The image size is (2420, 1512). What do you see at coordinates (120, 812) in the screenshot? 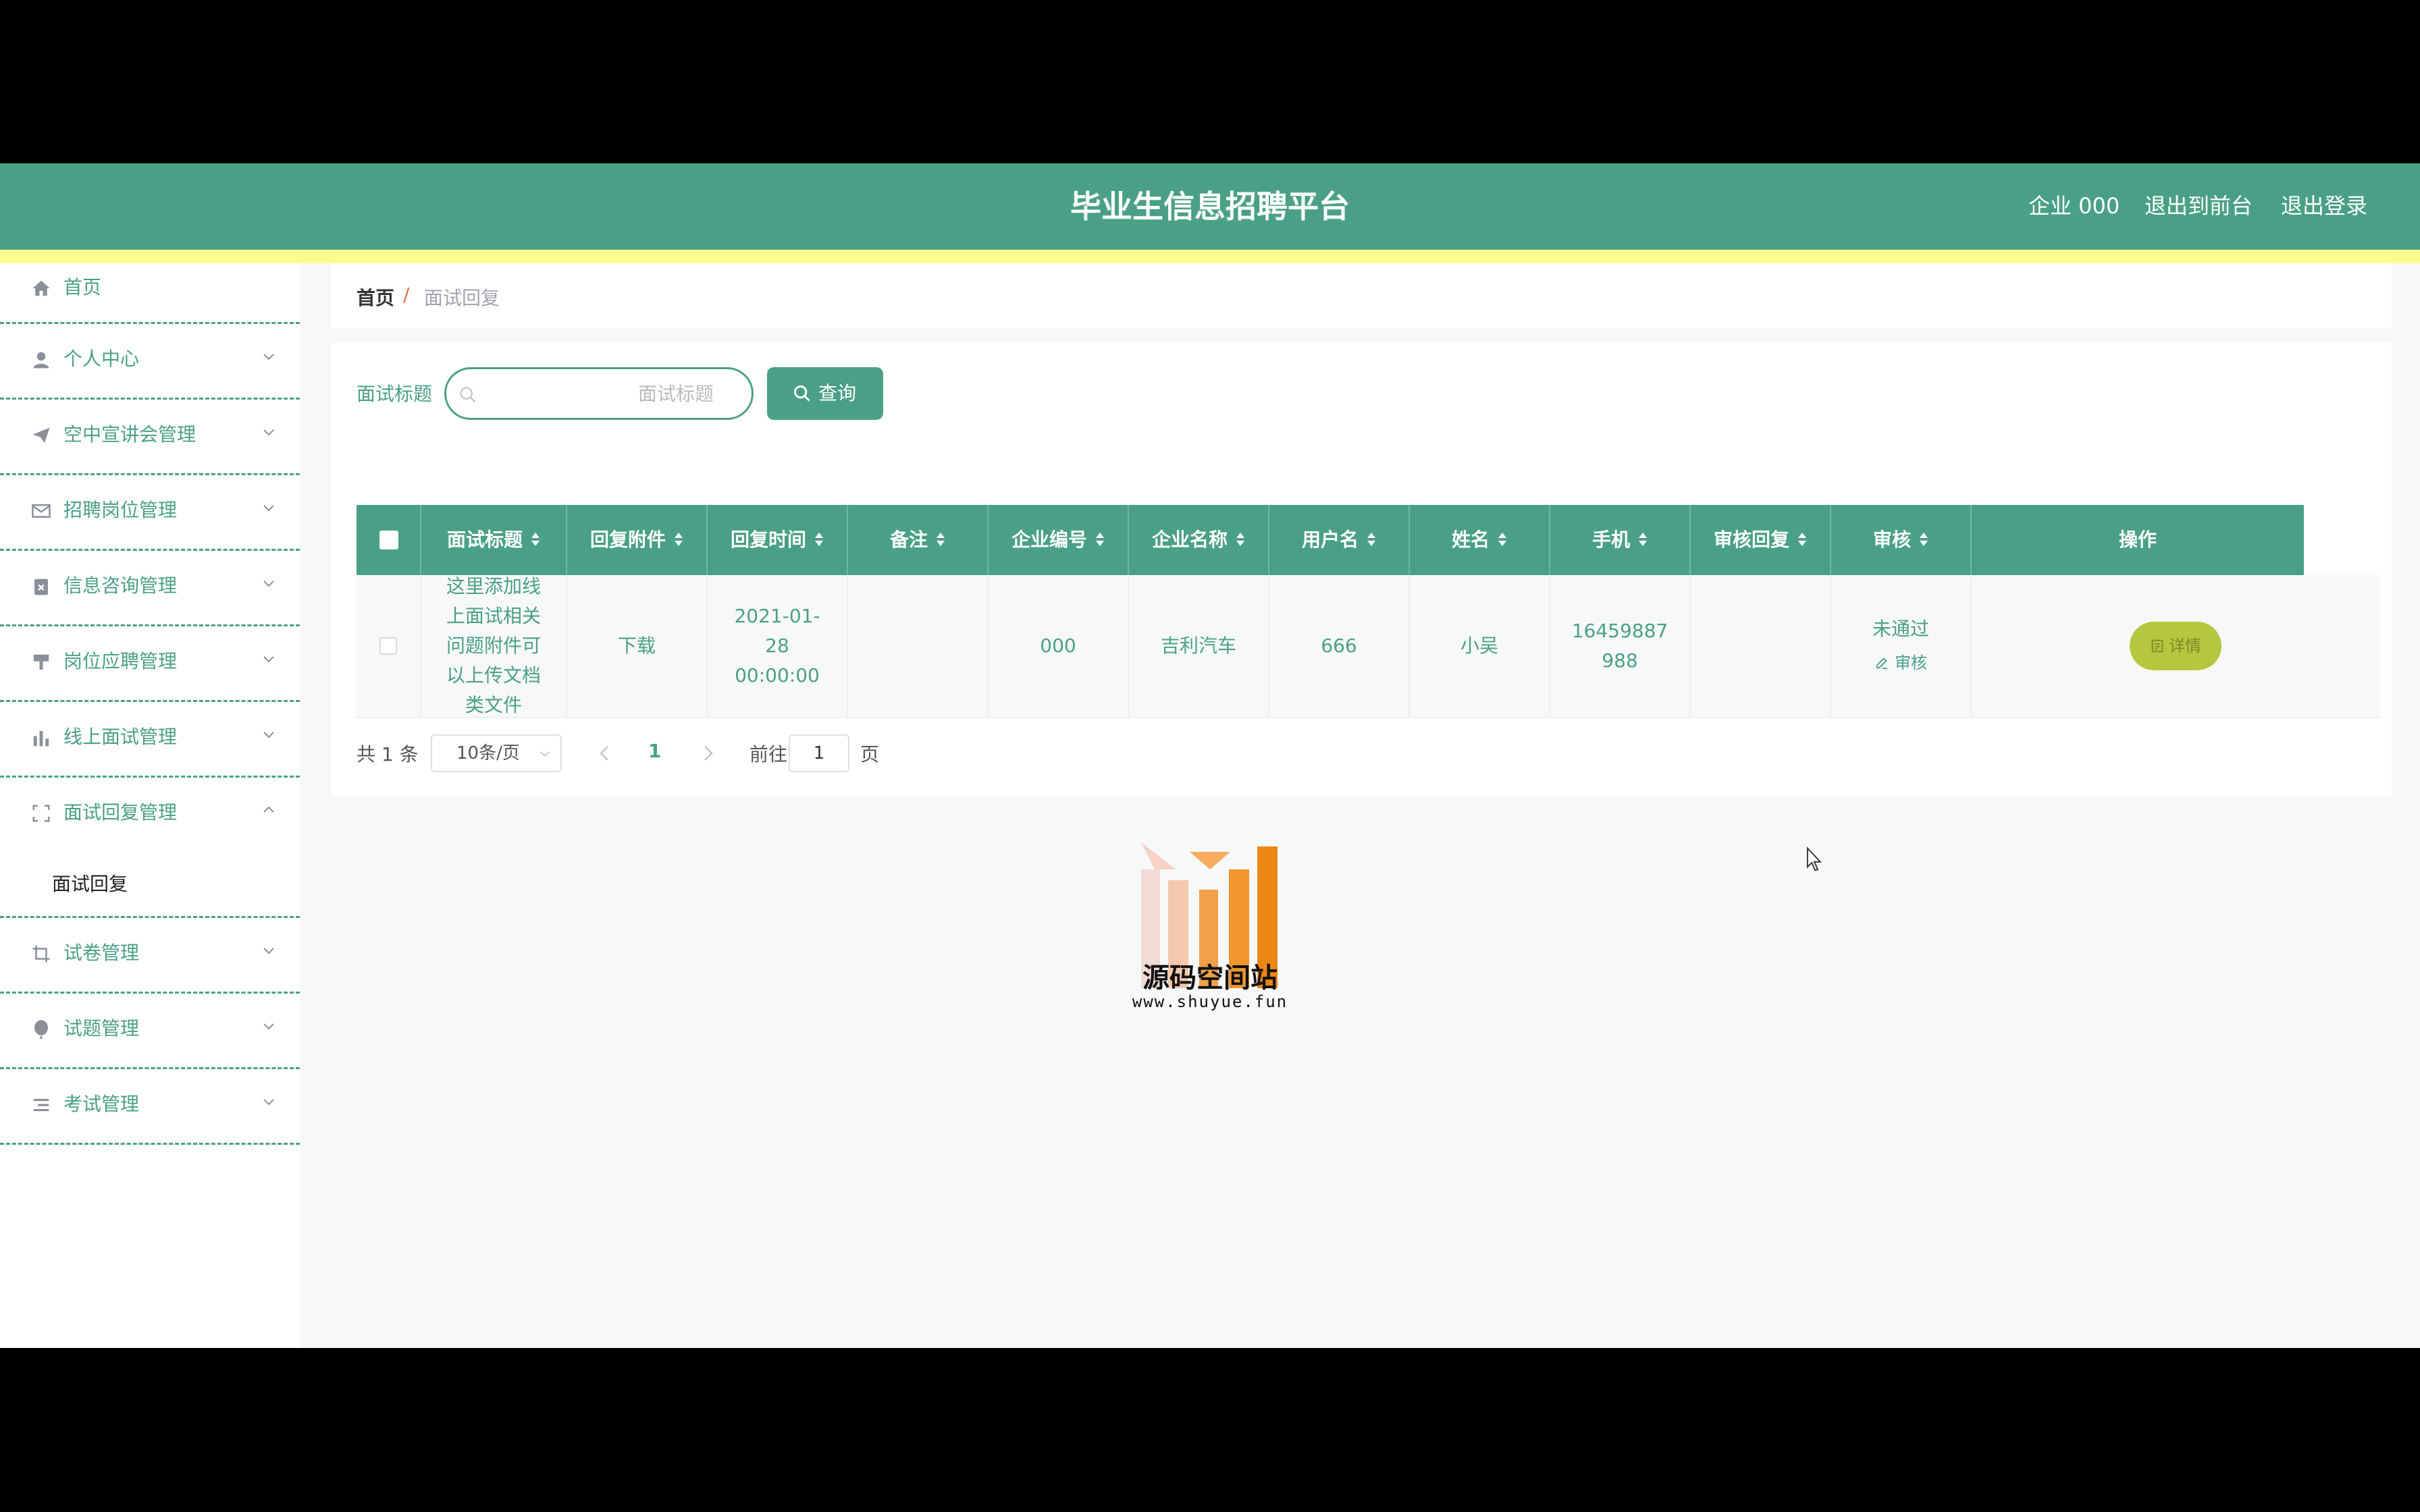
I see `sidebar-item-label: 面试回复管理` at bounding box center [120, 812].